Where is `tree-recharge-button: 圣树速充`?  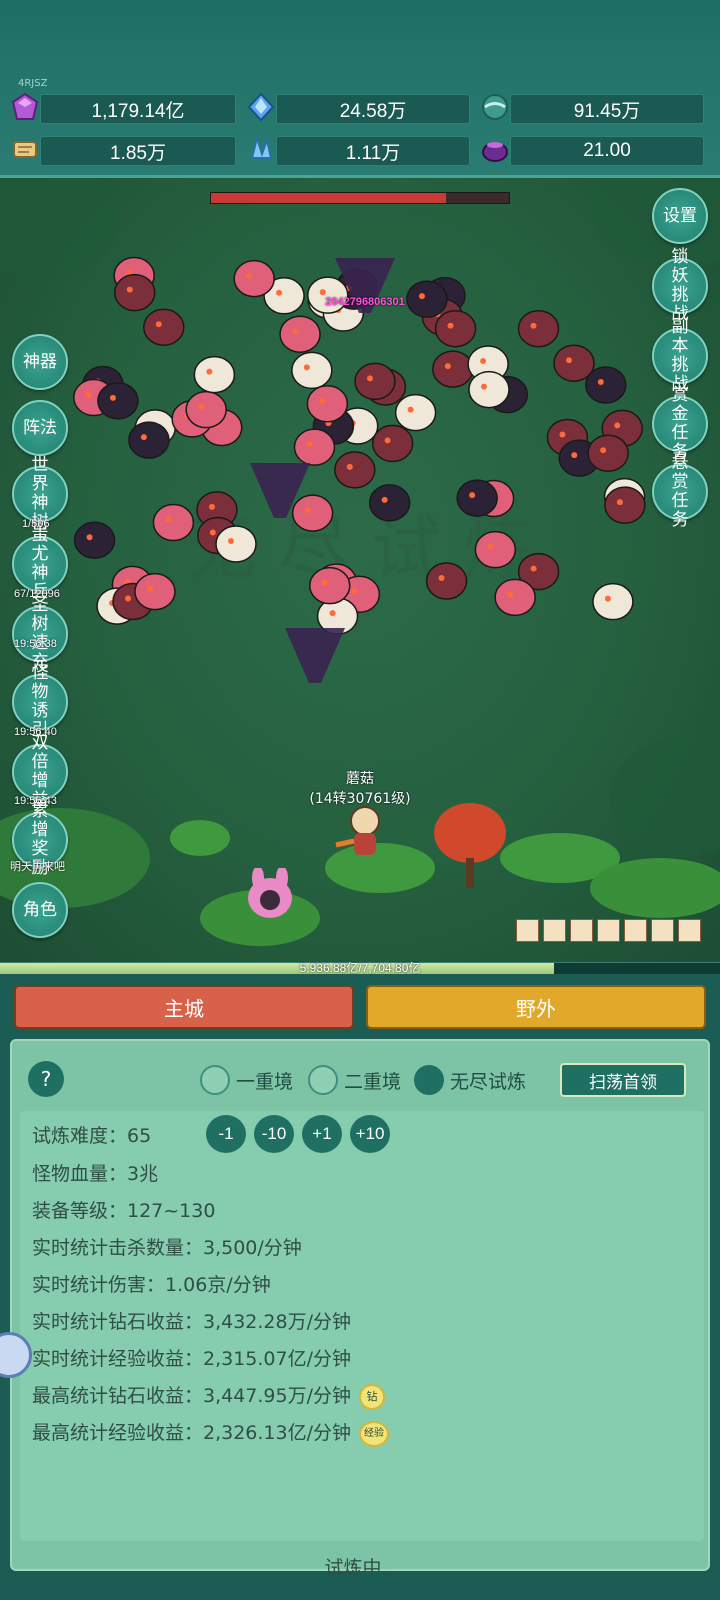
tree-recharge-button: 圣树速充 is located at coordinates (40, 634).